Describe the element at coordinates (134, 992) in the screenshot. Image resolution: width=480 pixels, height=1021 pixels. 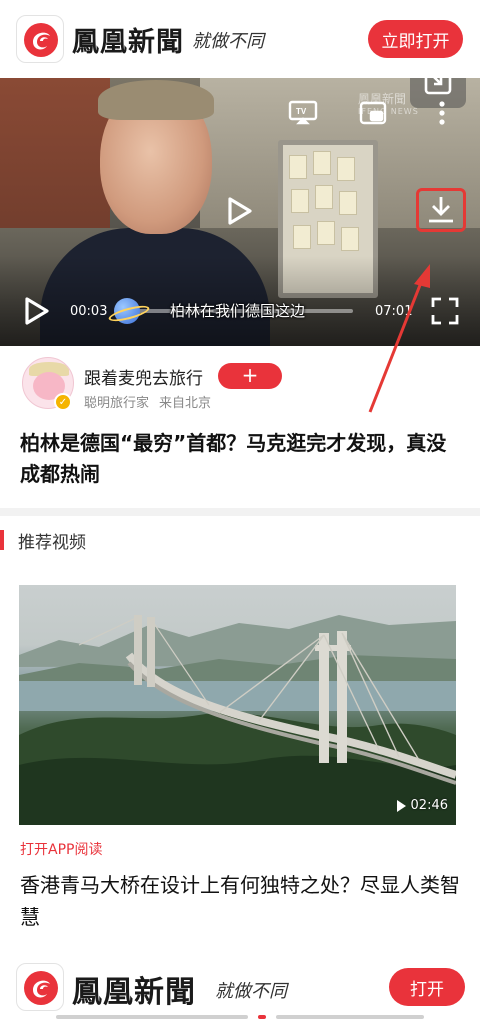
I see `banner-brand-name: 鳳凰新聞` at that location.